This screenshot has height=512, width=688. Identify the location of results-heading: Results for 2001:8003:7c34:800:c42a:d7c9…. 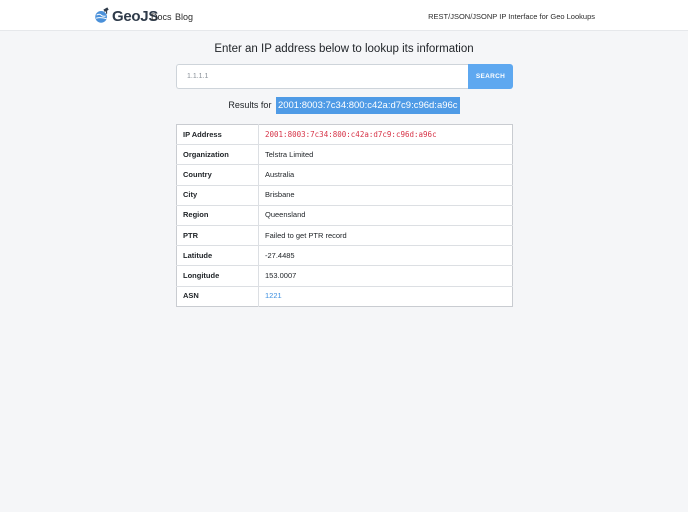
(344, 105).